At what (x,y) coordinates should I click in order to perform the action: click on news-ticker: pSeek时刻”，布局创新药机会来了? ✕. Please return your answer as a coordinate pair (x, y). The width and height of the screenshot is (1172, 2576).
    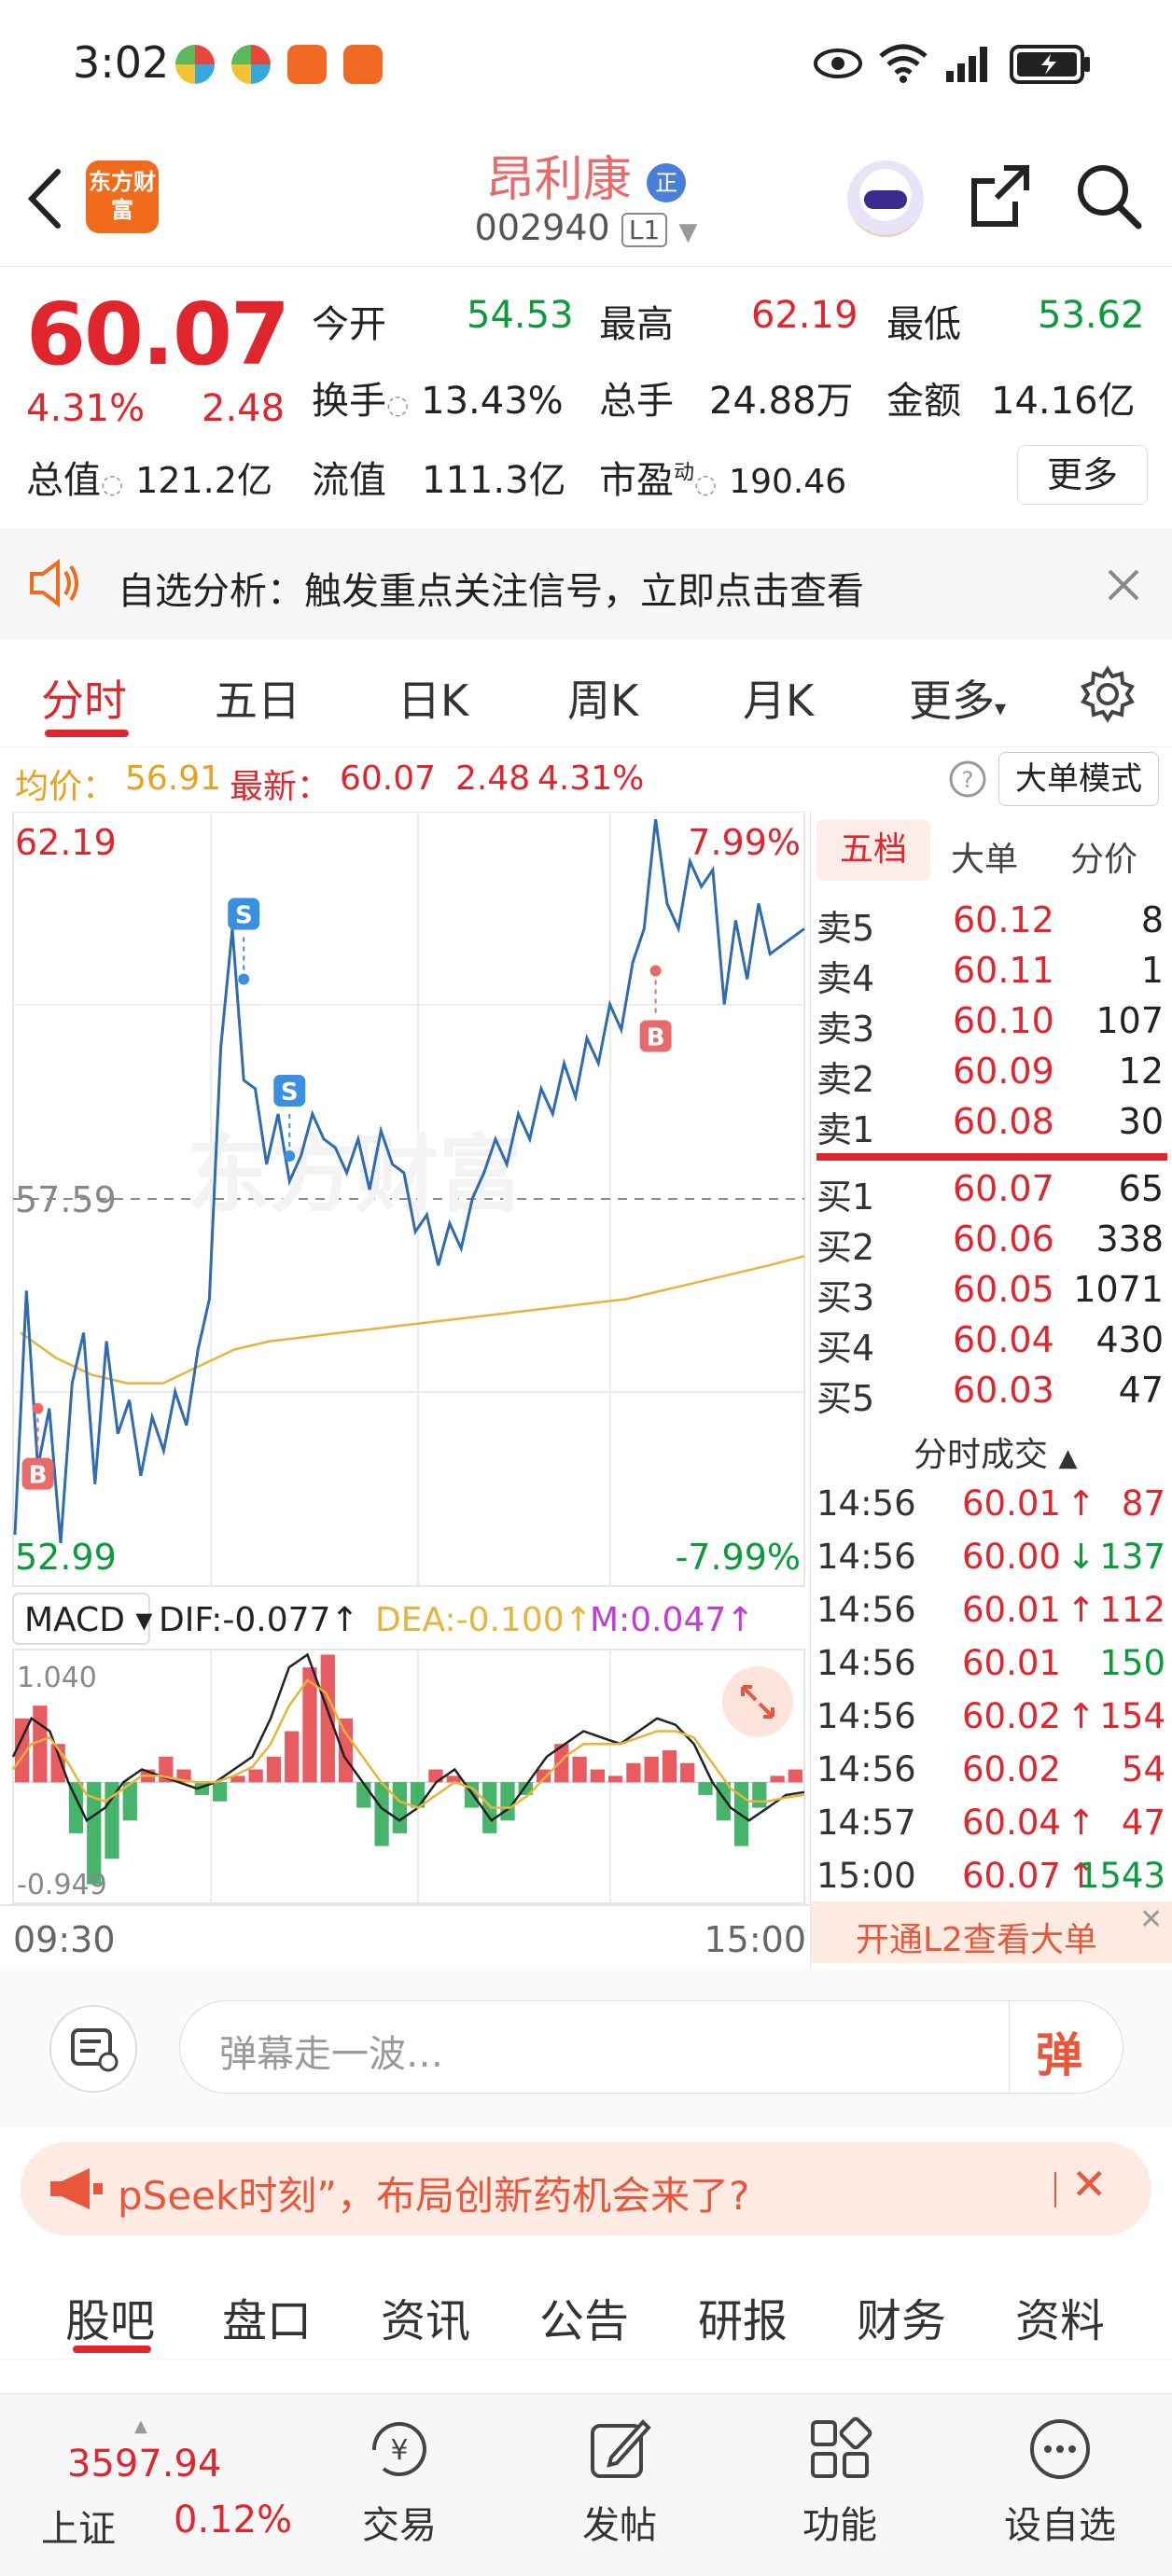
    Looking at the image, I should click on (586, 2188).